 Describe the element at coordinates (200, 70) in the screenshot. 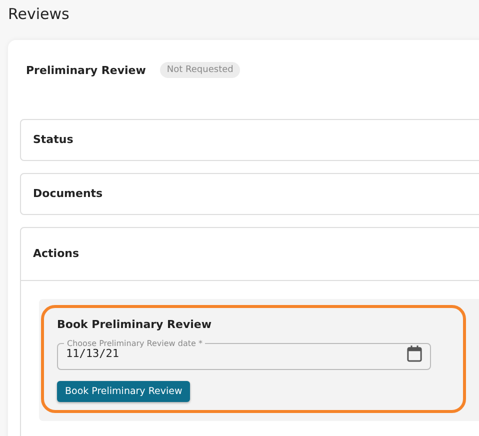

I see `status-chip: Not Requested` at that location.